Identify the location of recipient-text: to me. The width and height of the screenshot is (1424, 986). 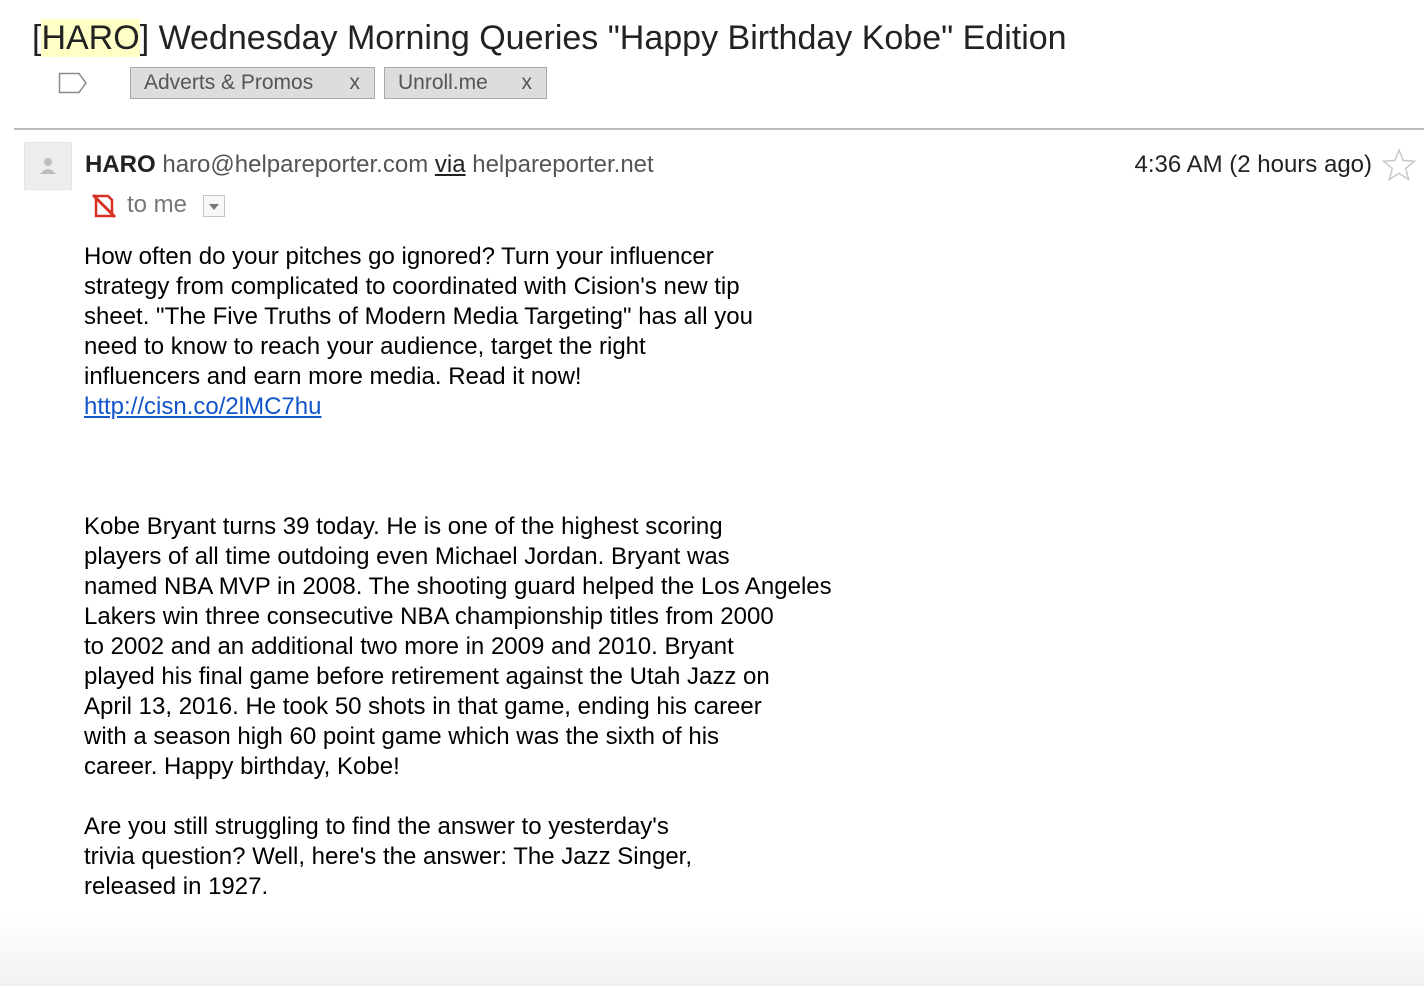
(157, 204).